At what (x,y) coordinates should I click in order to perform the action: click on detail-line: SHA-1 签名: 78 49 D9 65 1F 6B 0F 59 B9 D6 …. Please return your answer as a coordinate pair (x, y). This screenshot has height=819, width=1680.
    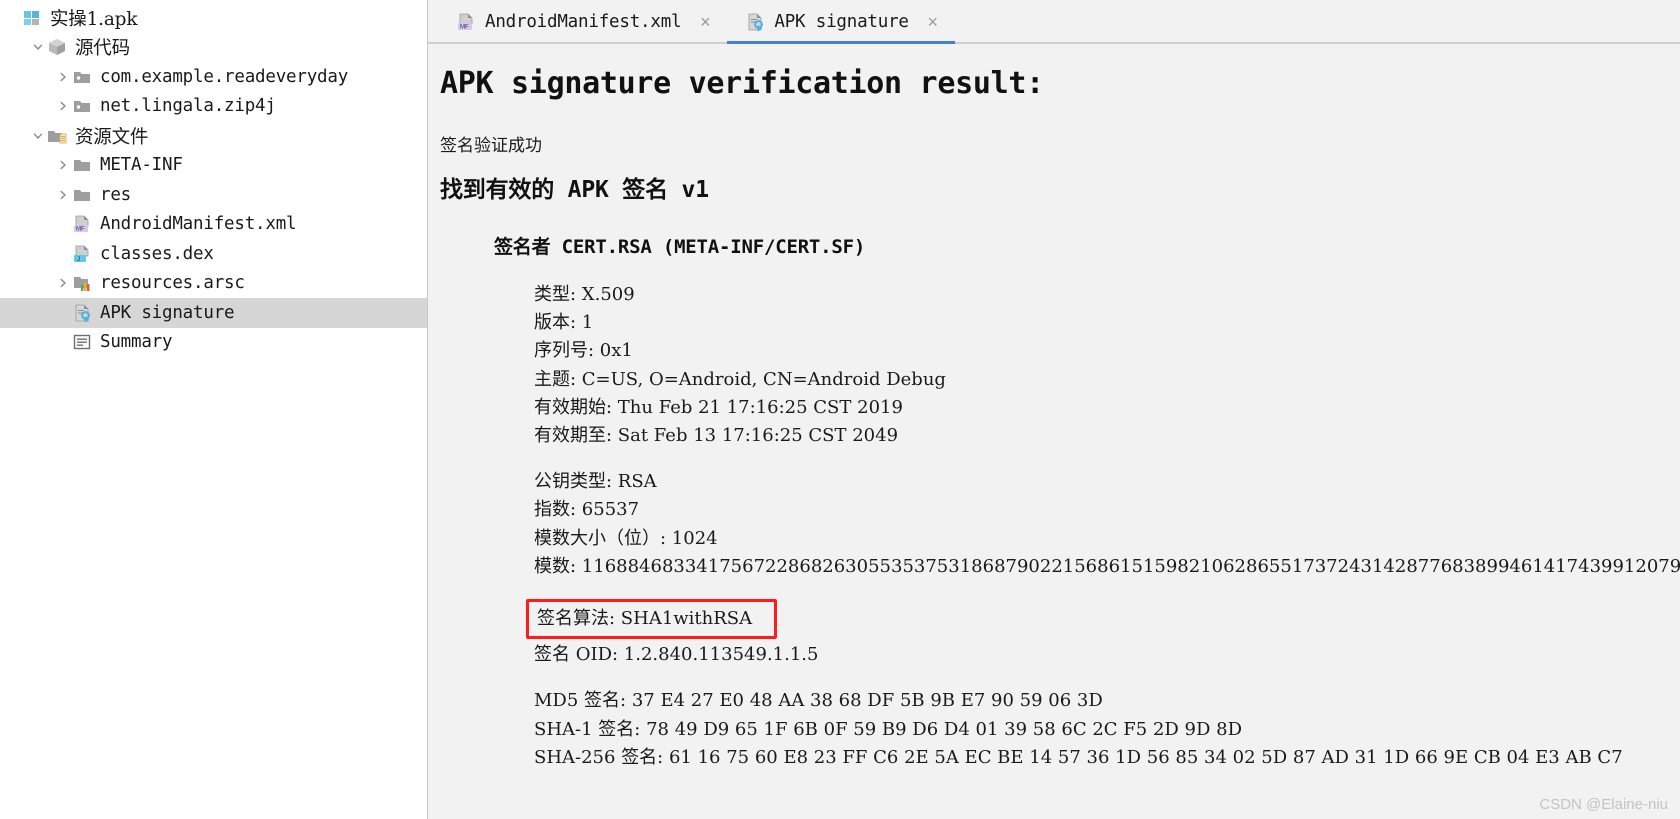
    Looking at the image, I should click on (888, 729).